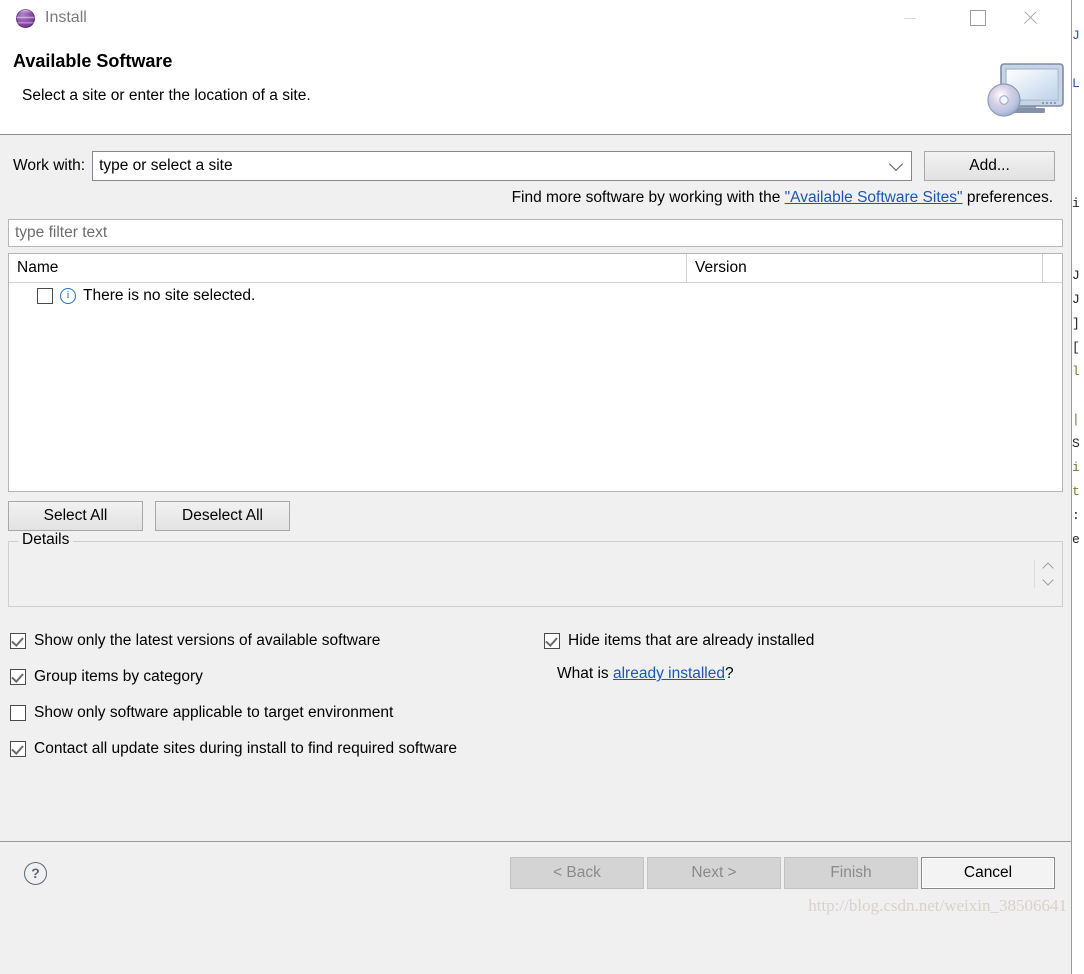 The image size is (1084, 974). Describe the element at coordinates (539, 516) in the screenshot. I see `selection-buttons: Select All Deselect All` at that location.